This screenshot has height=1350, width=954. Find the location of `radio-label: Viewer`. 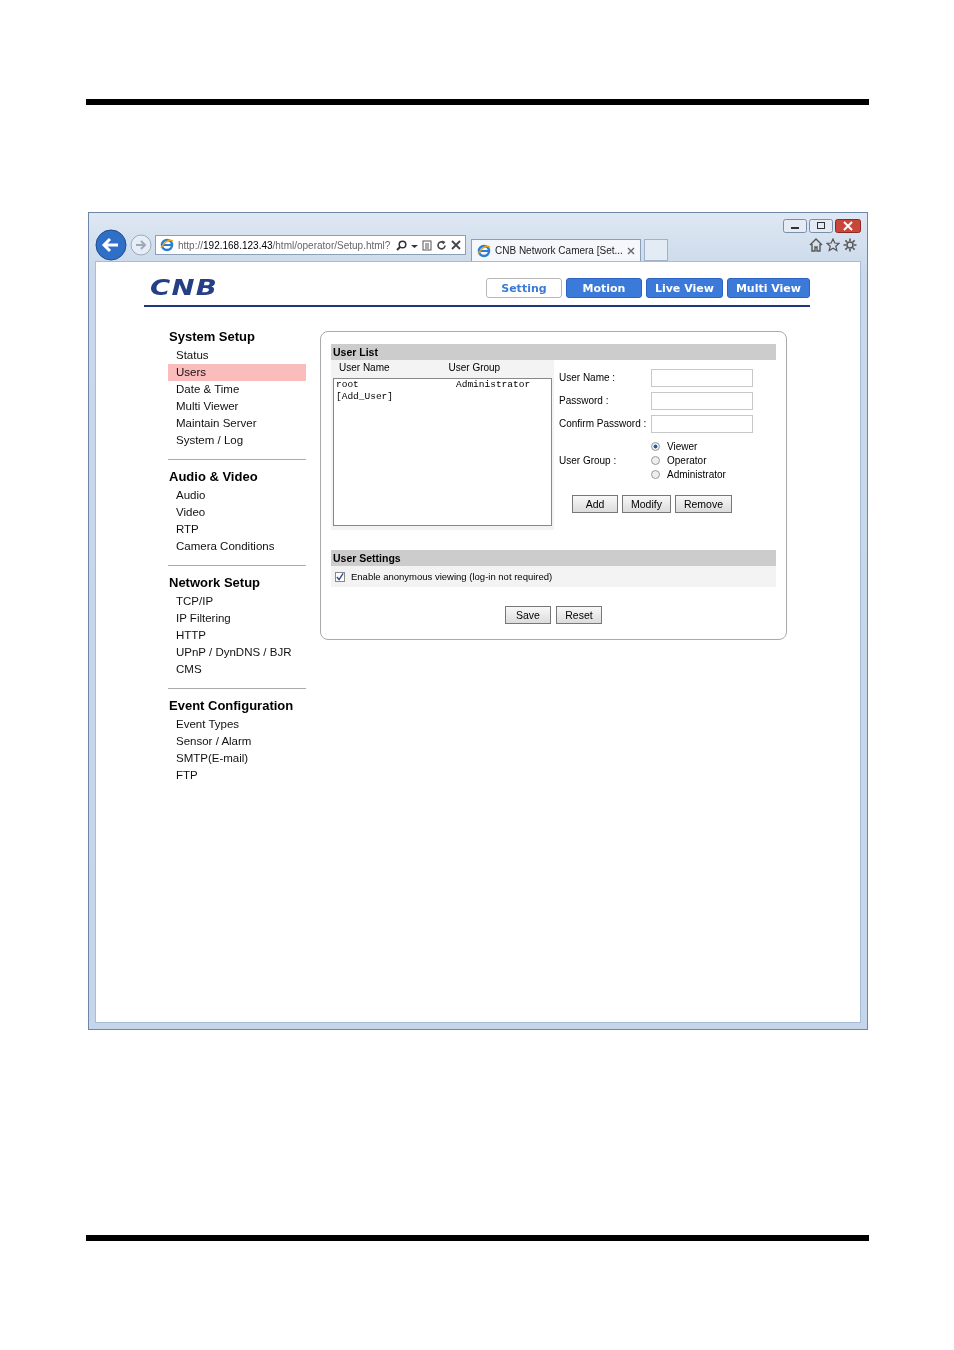

radio-label: Viewer is located at coordinates (682, 446).